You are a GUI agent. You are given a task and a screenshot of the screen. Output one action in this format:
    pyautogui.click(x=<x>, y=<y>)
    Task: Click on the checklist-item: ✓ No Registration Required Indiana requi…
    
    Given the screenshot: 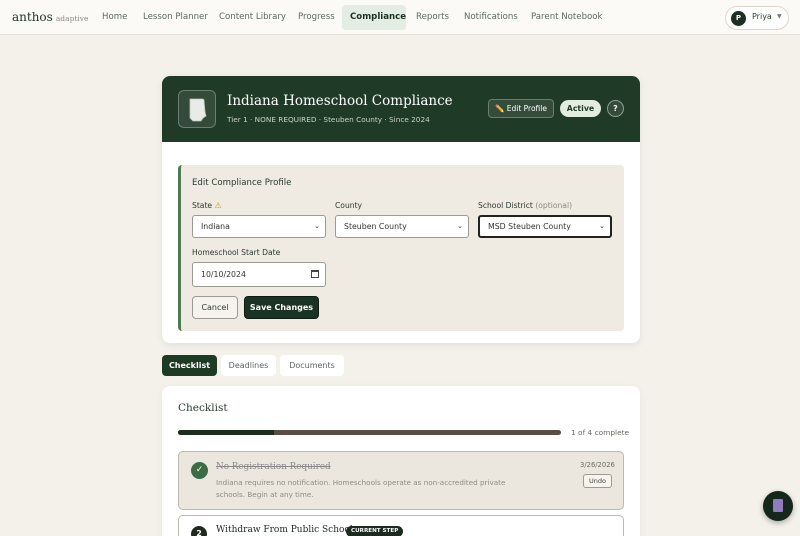 What is the action you would take?
    pyautogui.click(x=401, y=480)
    